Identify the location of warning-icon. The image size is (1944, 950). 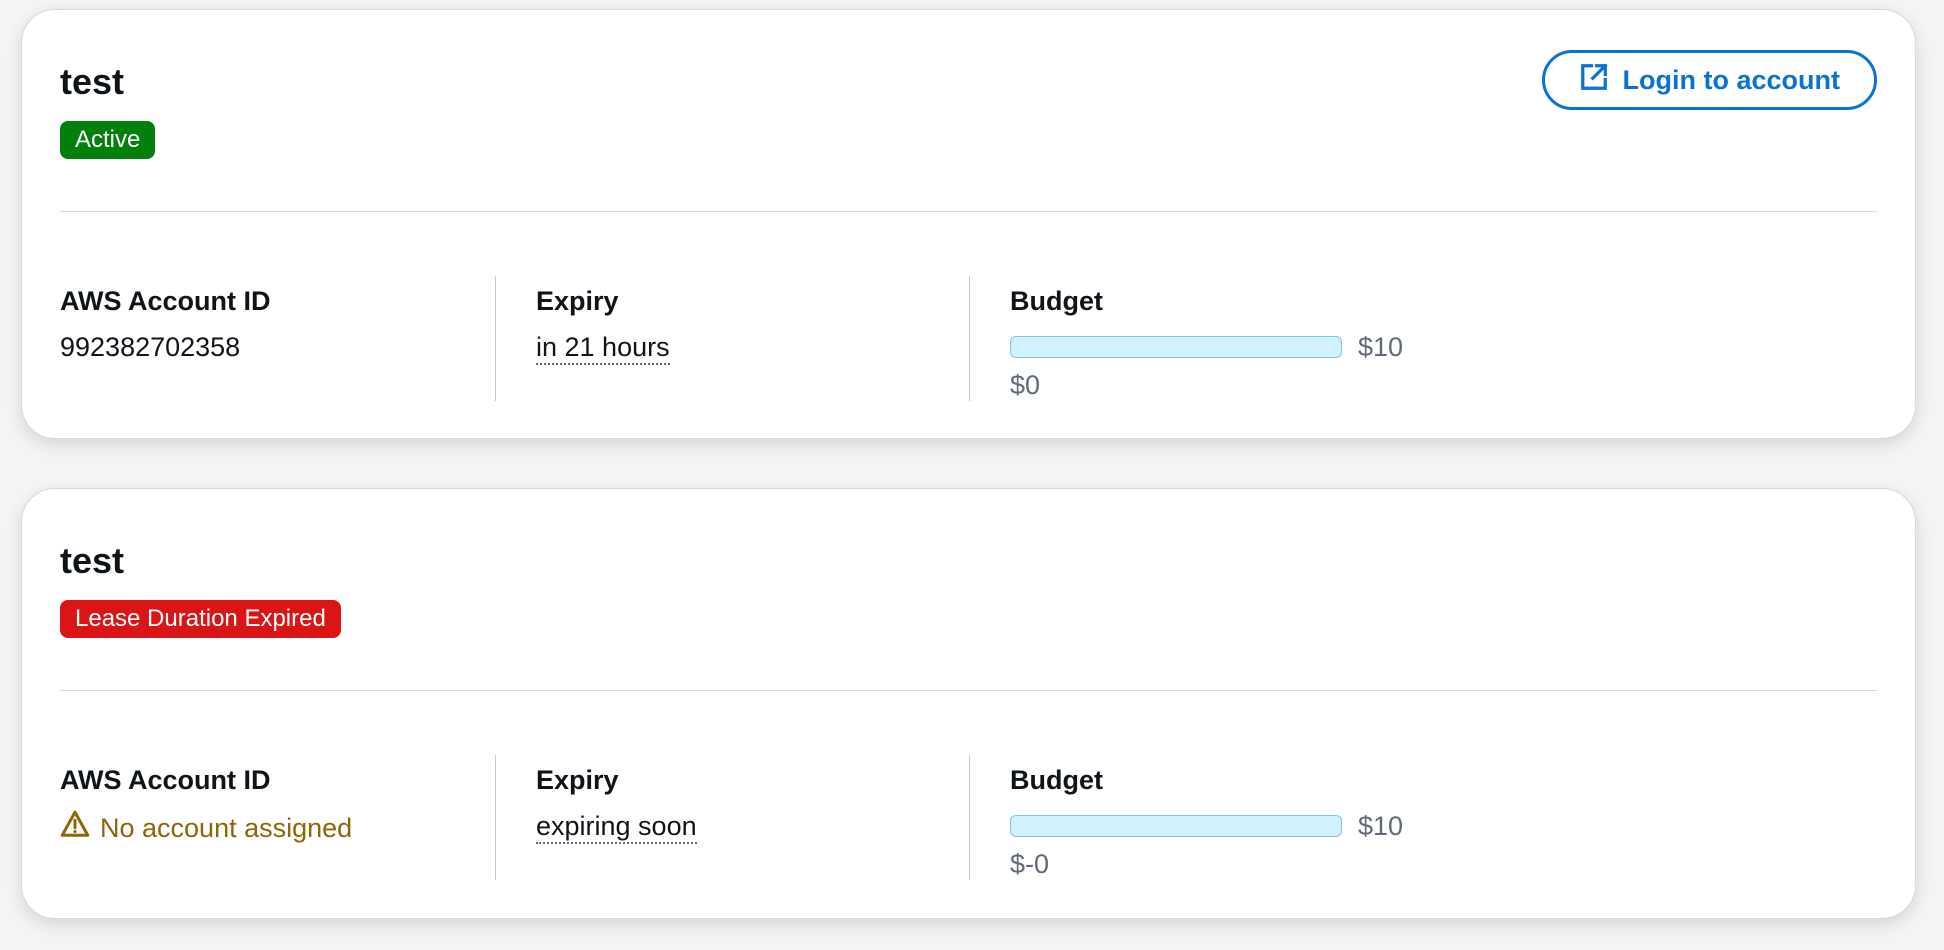
(75, 828).